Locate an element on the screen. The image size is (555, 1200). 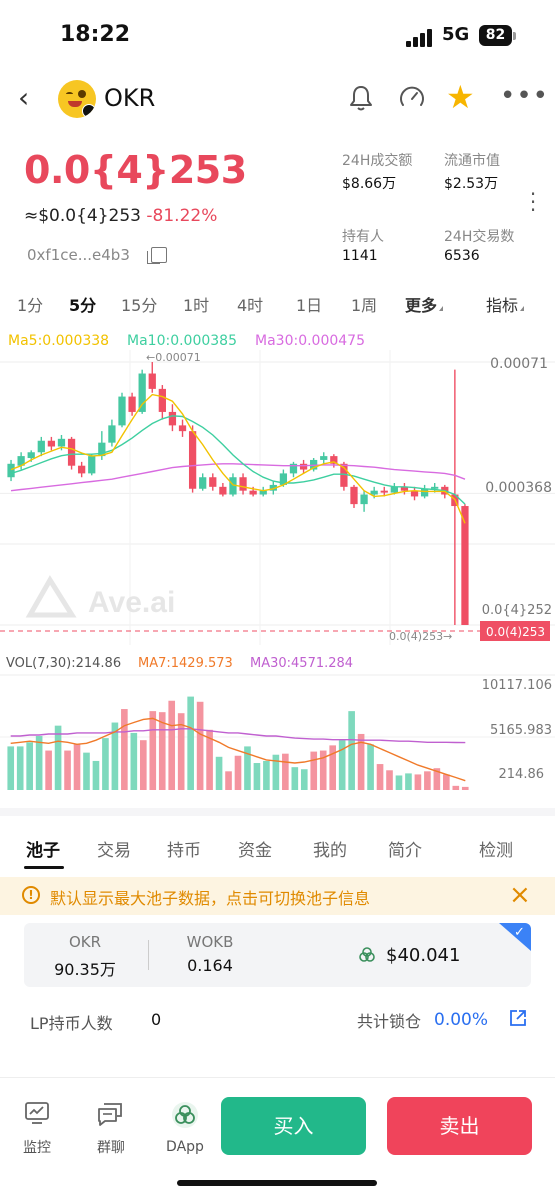
contract-address: 0xf1ce...e4b3 is located at coordinates (78, 255).